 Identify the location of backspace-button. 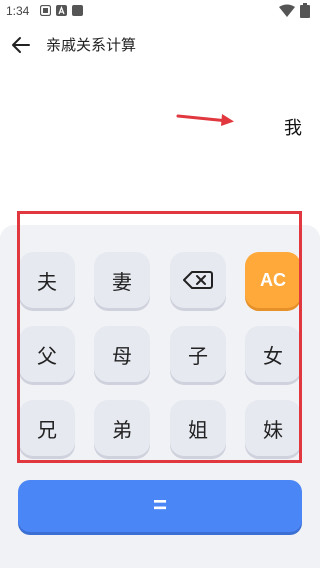
(198, 280).